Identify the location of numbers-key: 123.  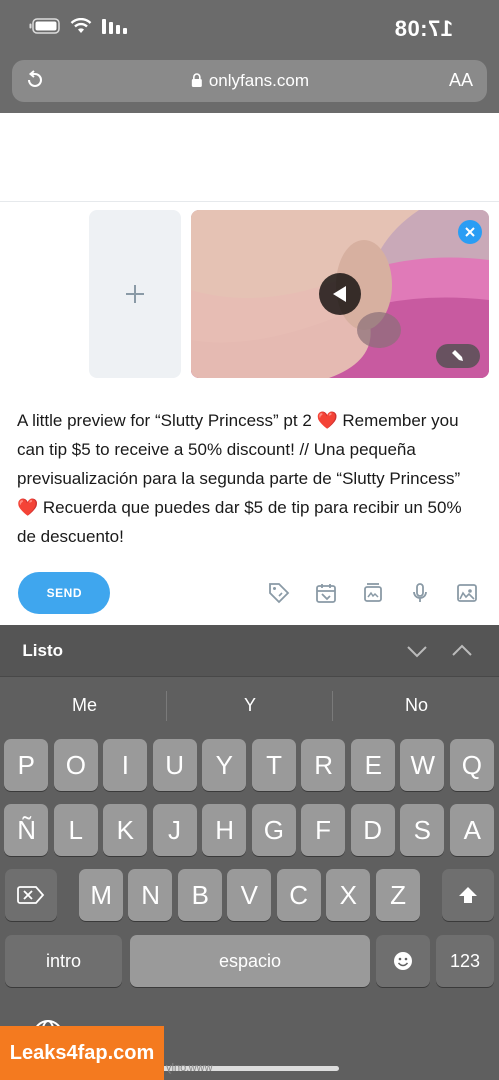
(465, 961).